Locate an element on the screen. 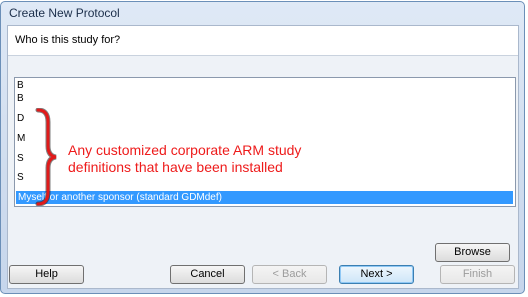 The image size is (528, 297). annotation-line-2: definitions that have been installed is located at coordinates (175, 167).